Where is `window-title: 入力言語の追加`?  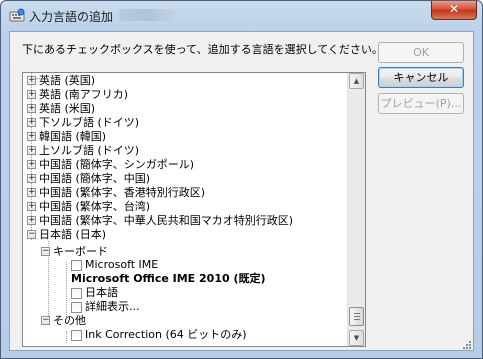 window-title: 入力言語の追加 is located at coordinates (71, 17).